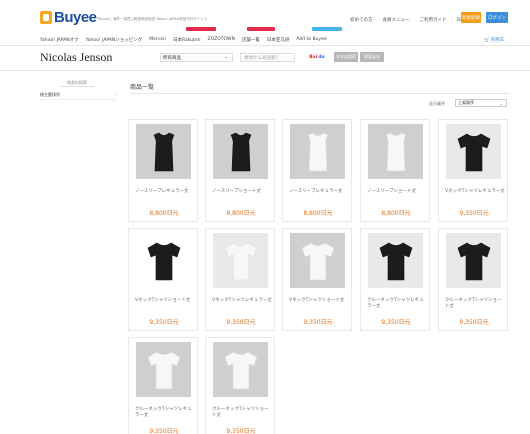  I want to click on sort-select: 上架顺序 ⌄, so click(481, 103).